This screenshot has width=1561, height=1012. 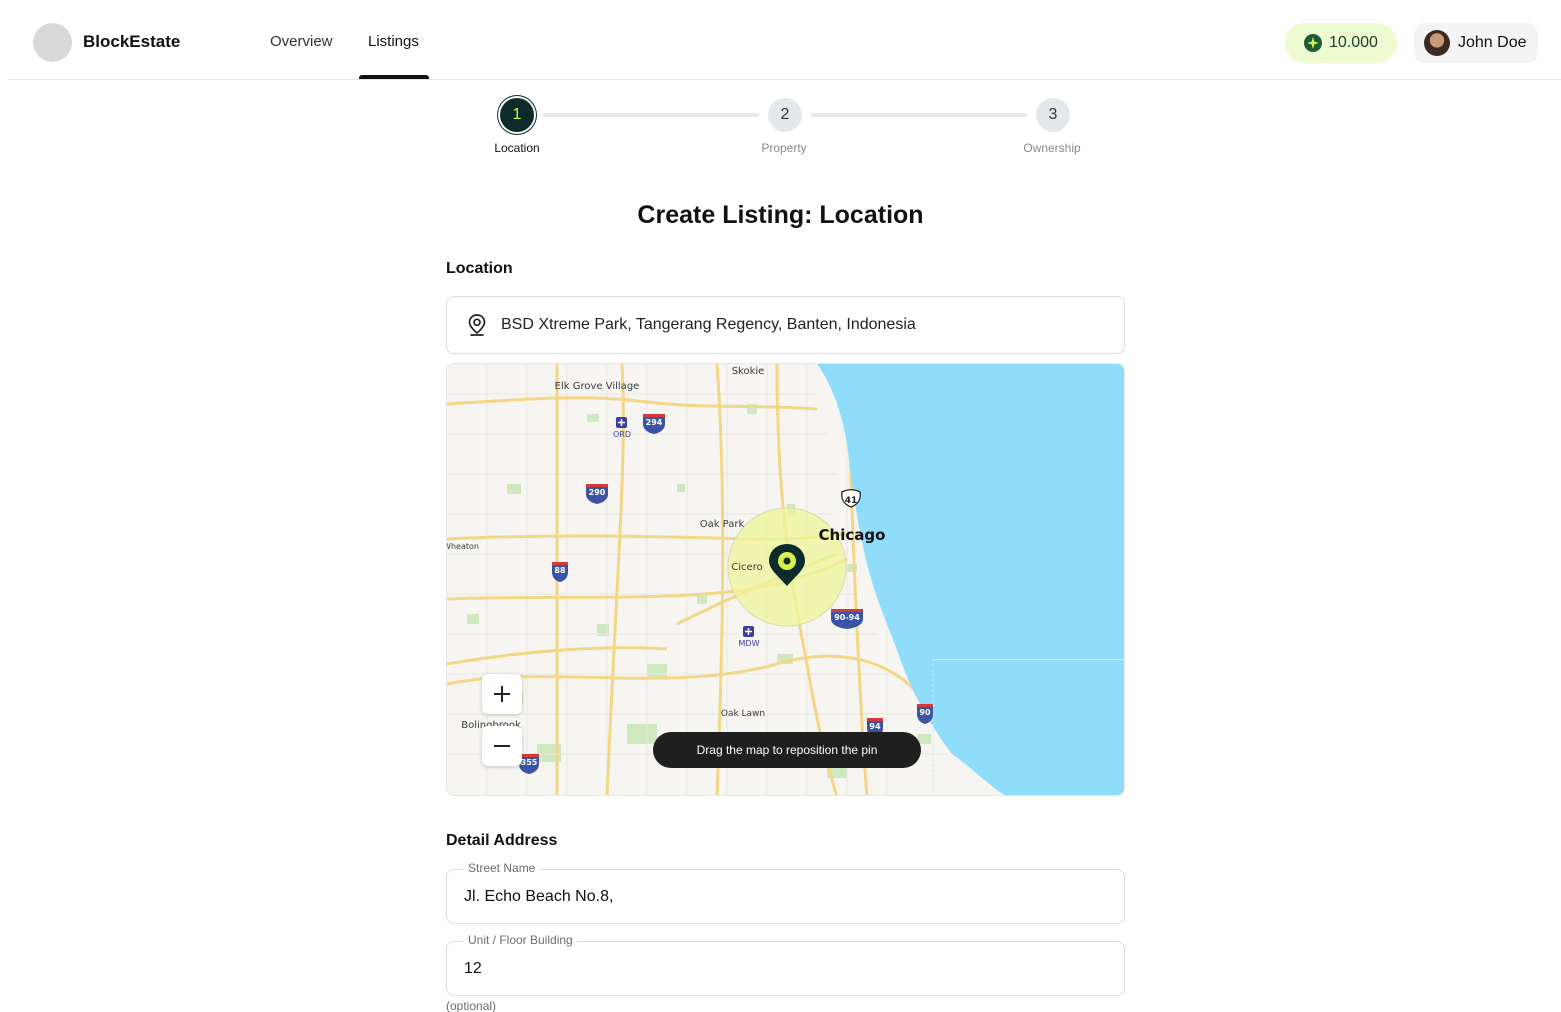 What do you see at coordinates (597, 386) in the screenshot?
I see `map-label: Elk Grove Village` at bounding box center [597, 386].